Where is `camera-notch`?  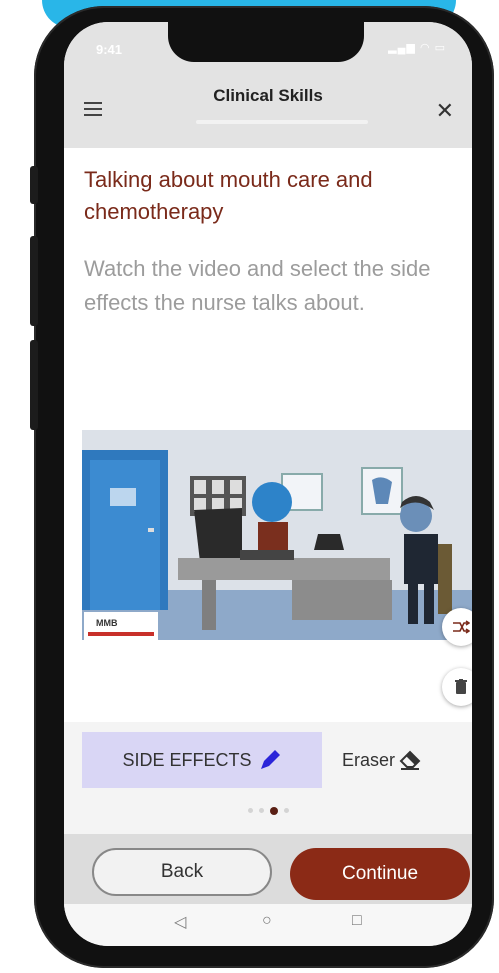
camera-notch is located at coordinates (266, 42).